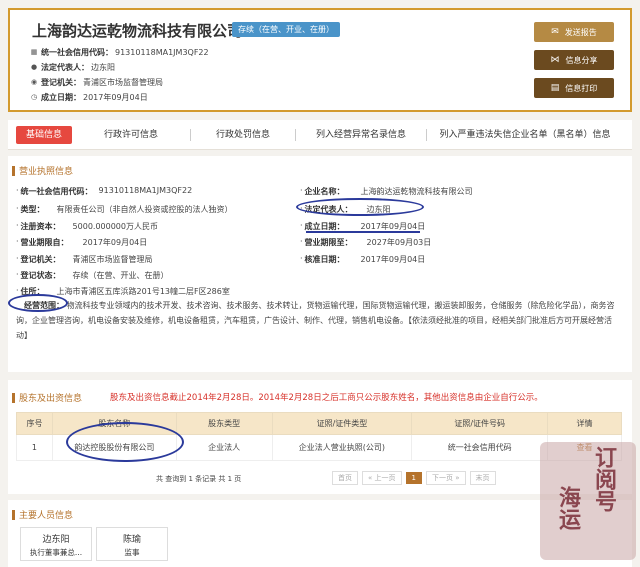 The height and width of the screenshot is (567, 640). What do you see at coordinates (104, 191) in the screenshot?
I see `field-credit-code: · 统一社会信用代码： 91310118MA1JM3QF22` at bounding box center [104, 191].